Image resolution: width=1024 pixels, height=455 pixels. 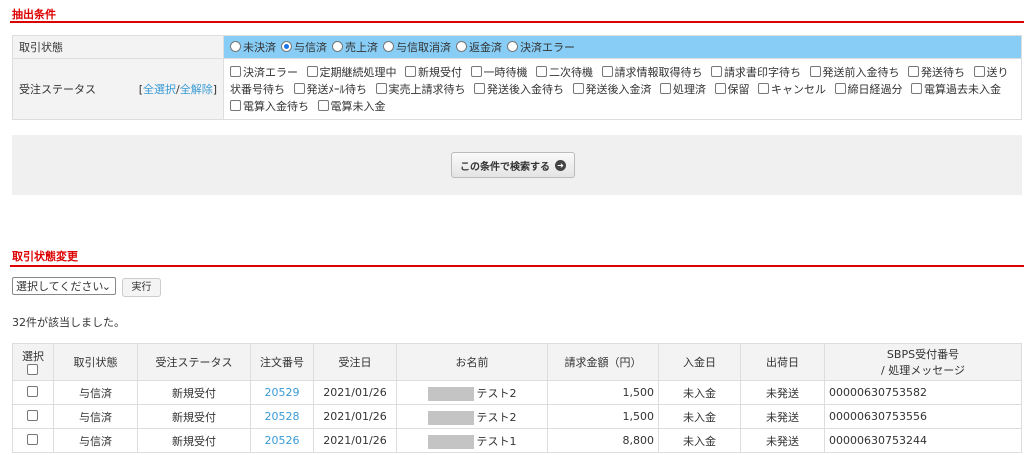 What do you see at coordinates (304, 47) in the screenshot?
I see `trade-radio-option: 与信済` at bounding box center [304, 47].